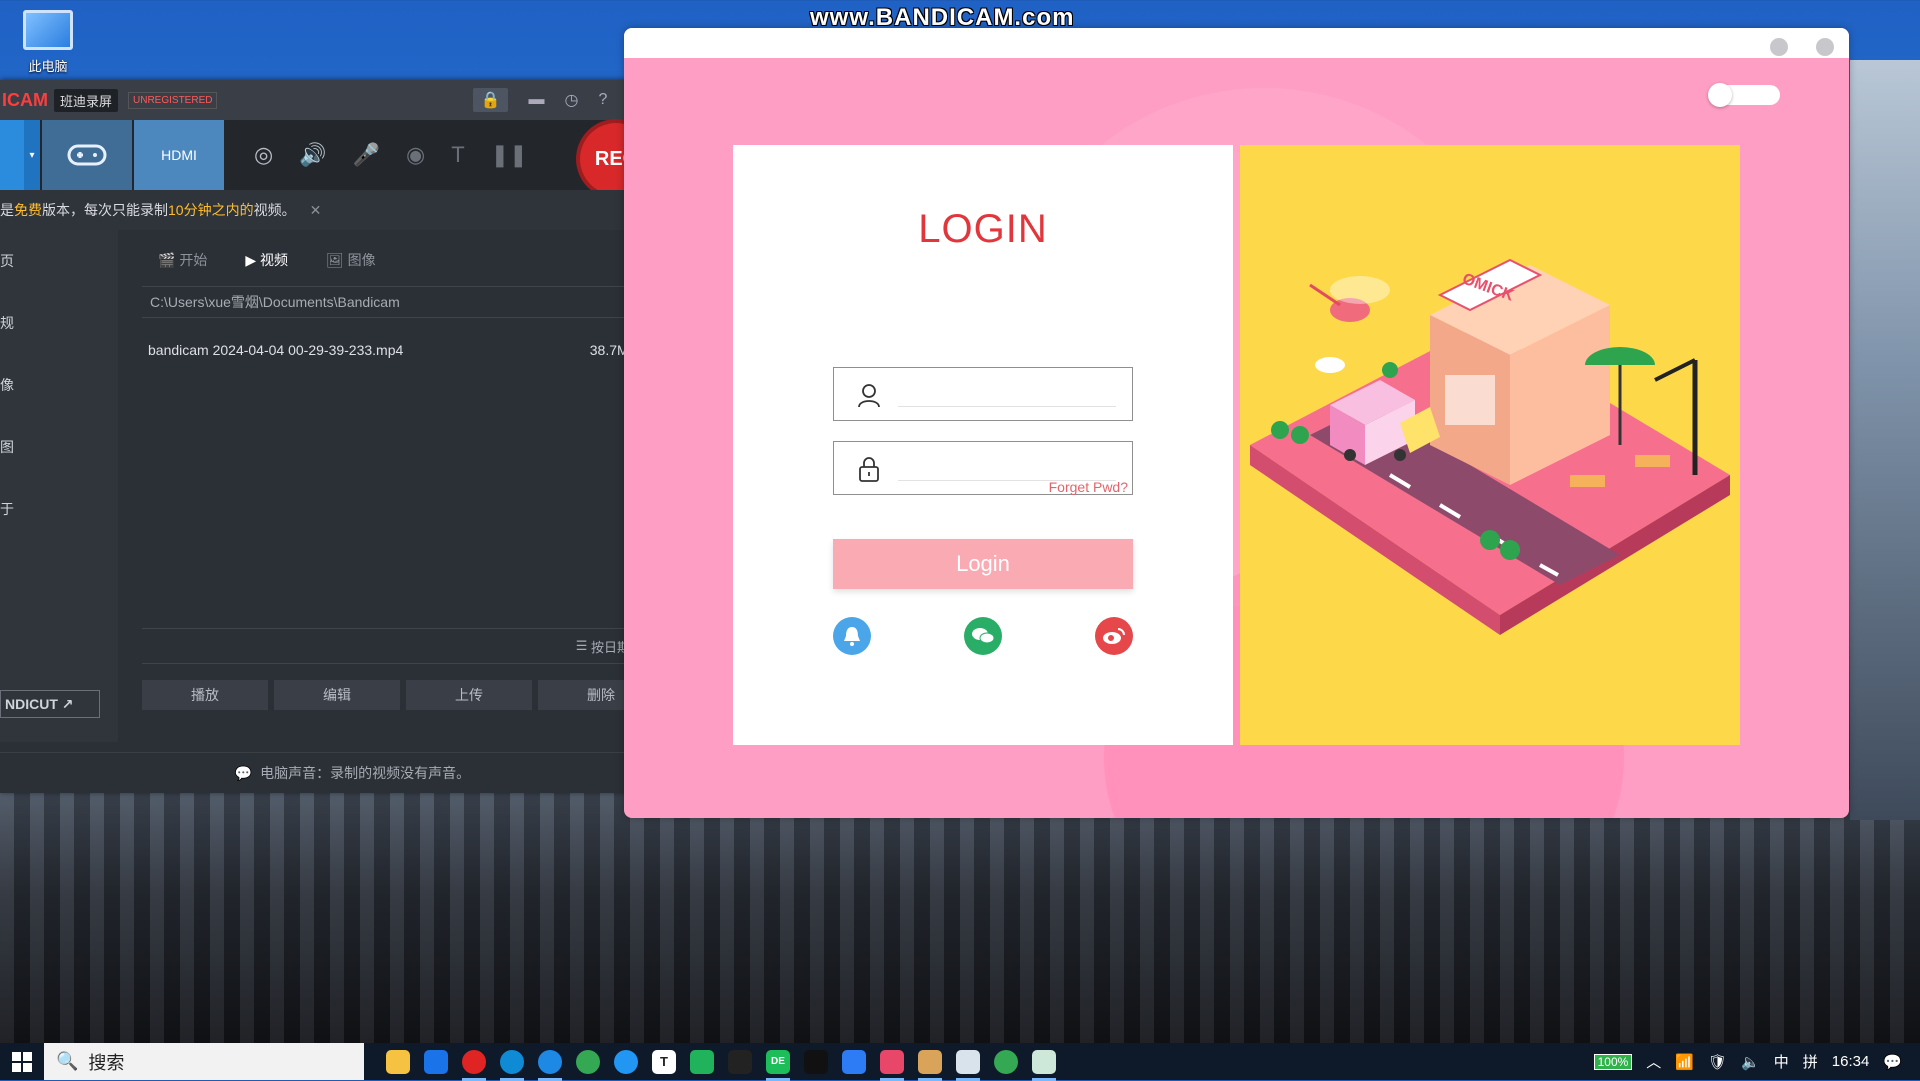  What do you see at coordinates (474, 1065) in the screenshot?
I see `bandicam-record-icon` at bounding box center [474, 1065].